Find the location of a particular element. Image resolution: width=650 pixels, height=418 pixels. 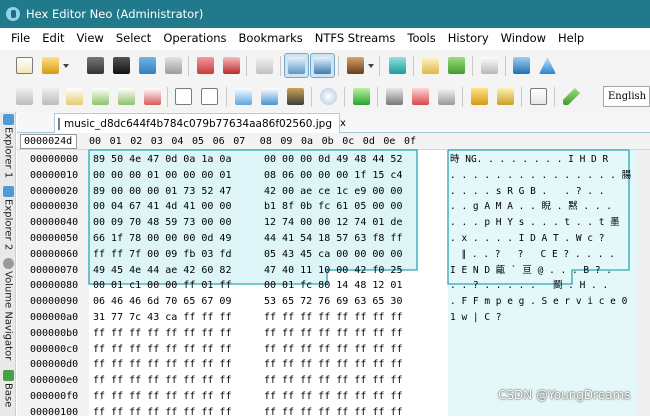

side-tab-explorer-2: Explorer 2 is located at coordinates (8, 218).